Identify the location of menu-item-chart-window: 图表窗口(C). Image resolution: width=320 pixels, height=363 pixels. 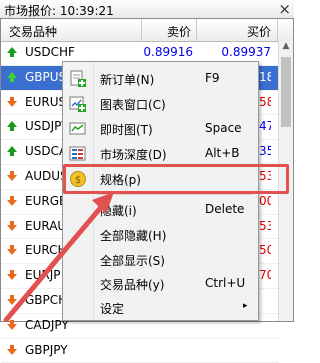
(160, 104).